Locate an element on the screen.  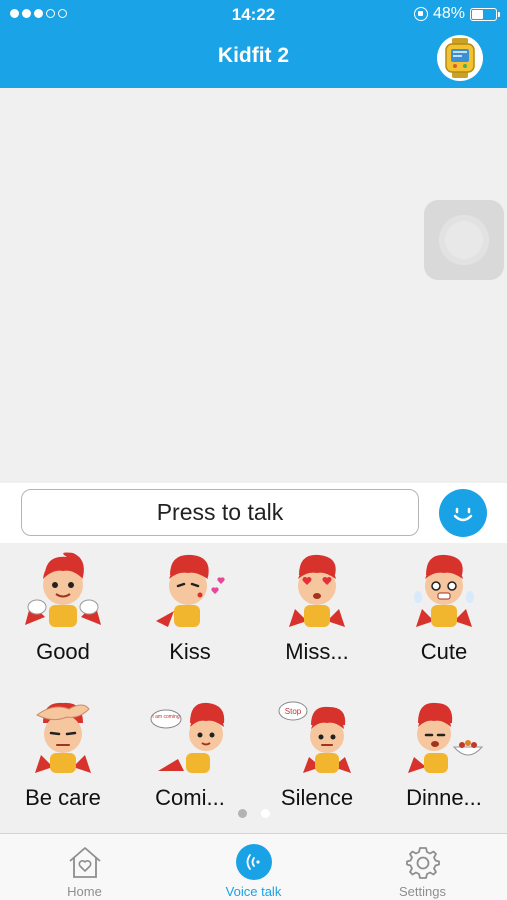
smiley-face-icon is located at coordinates (463, 513).